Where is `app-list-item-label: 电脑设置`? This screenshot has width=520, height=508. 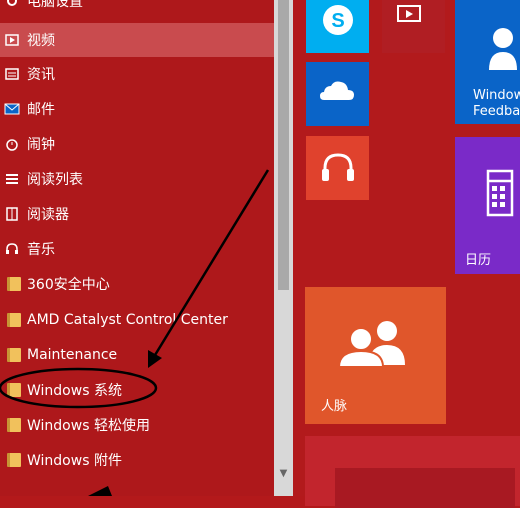
app-list-item-label: 电脑设置 is located at coordinates (55, 5).